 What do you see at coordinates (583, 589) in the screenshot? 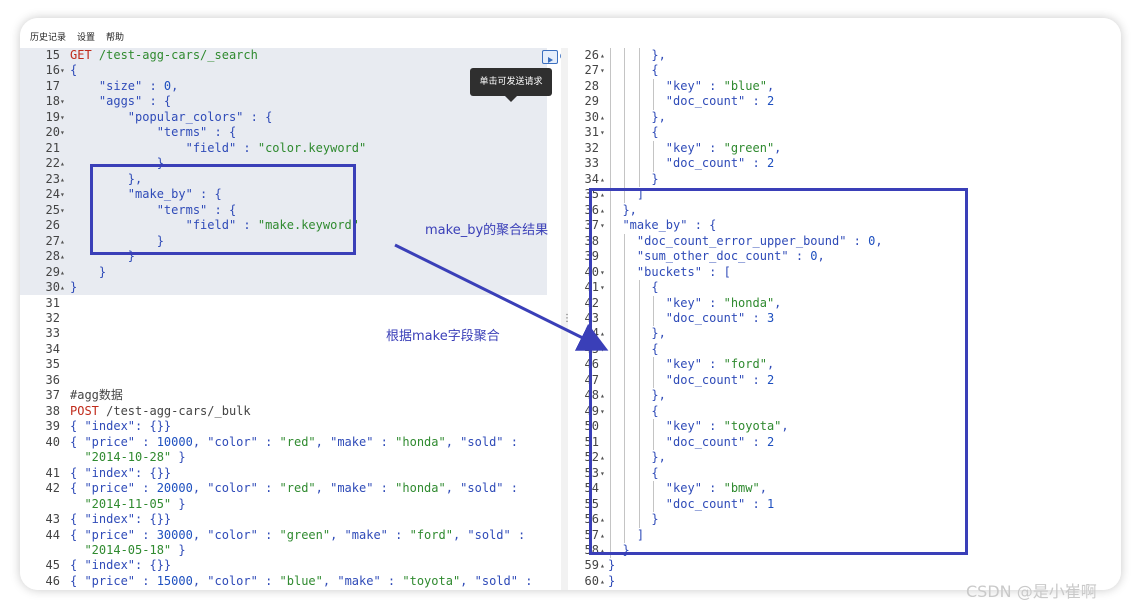
I see `line-number: 61` at bounding box center [583, 589].